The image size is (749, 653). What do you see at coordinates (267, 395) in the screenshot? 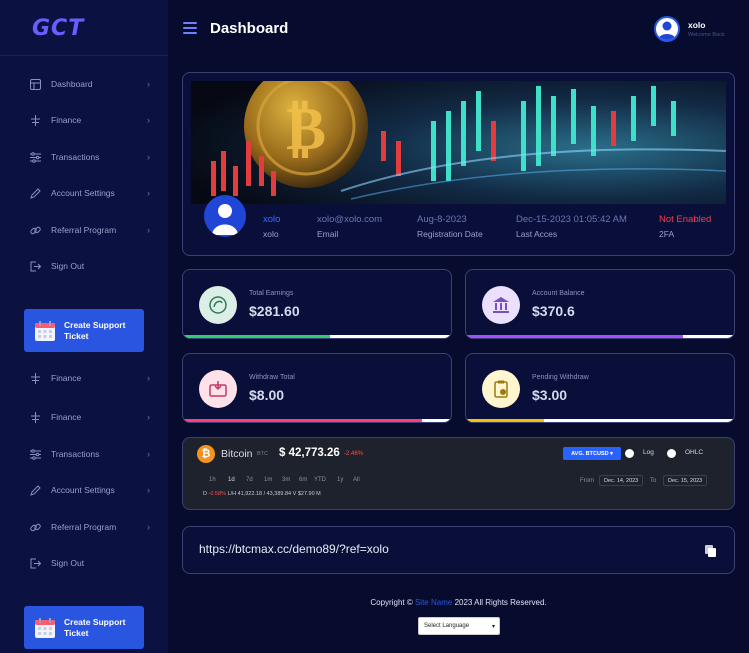
I see `stat-value: $8.00` at bounding box center [267, 395].